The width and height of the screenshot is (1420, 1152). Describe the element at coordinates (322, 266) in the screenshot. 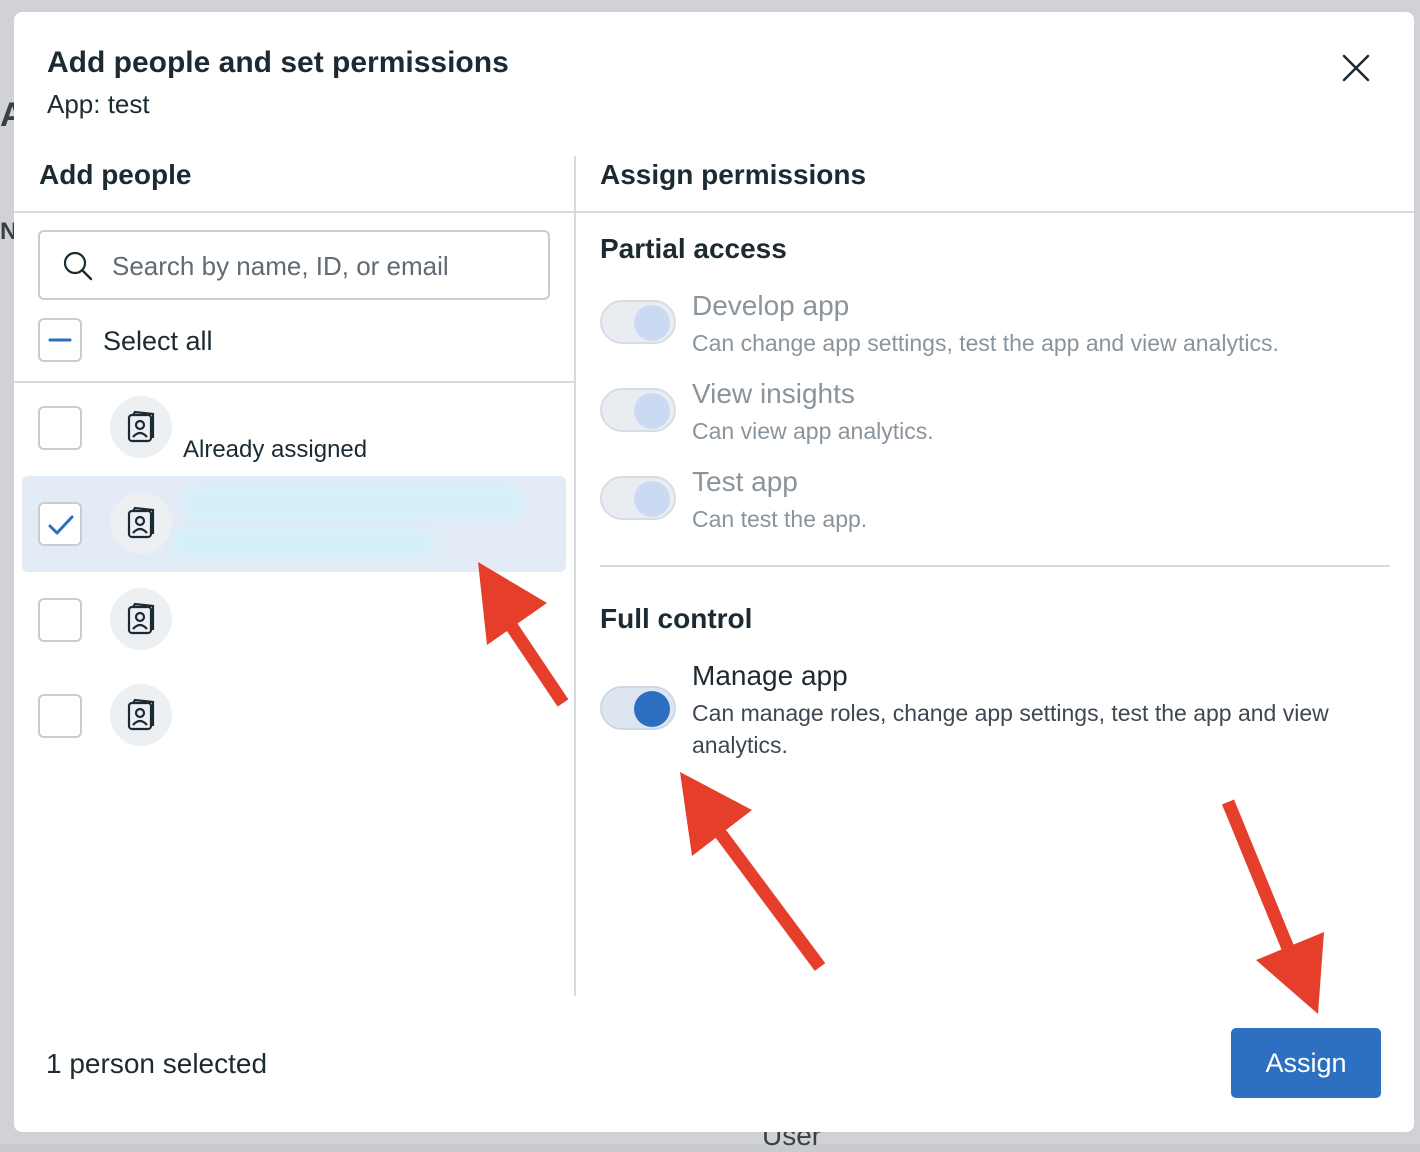

I see `search-input` at that location.